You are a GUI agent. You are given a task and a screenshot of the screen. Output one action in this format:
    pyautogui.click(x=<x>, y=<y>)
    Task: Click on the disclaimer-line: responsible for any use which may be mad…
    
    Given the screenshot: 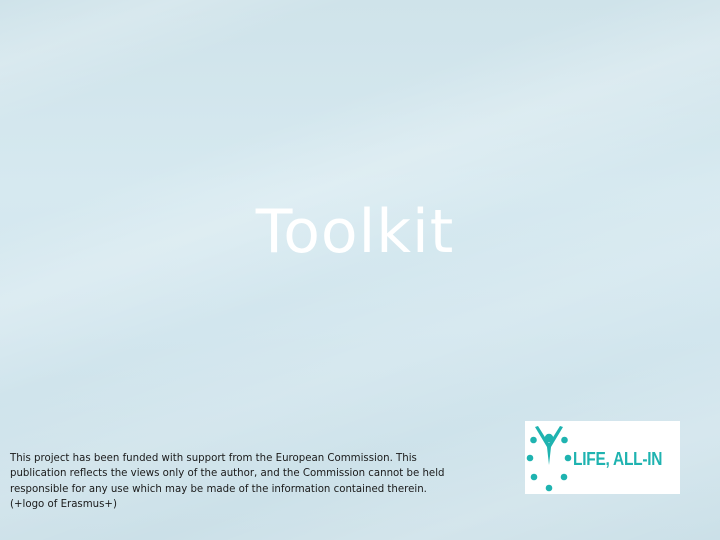 What is the action you would take?
    pyautogui.click(x=218, y=489)
    